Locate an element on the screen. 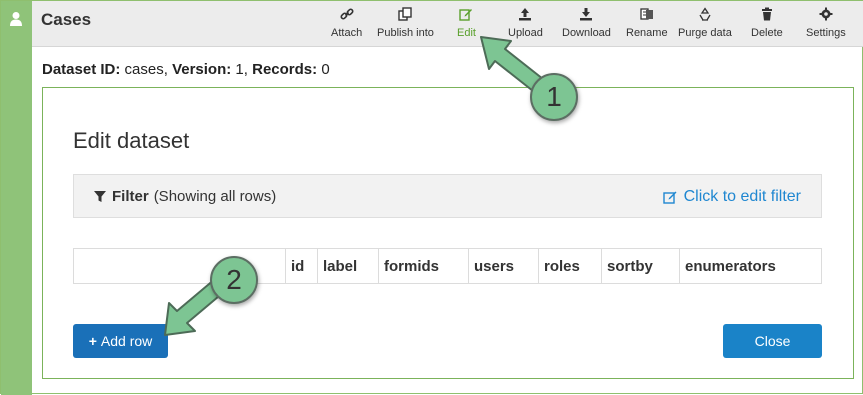  user-icon is located at coordinates (16, 19).